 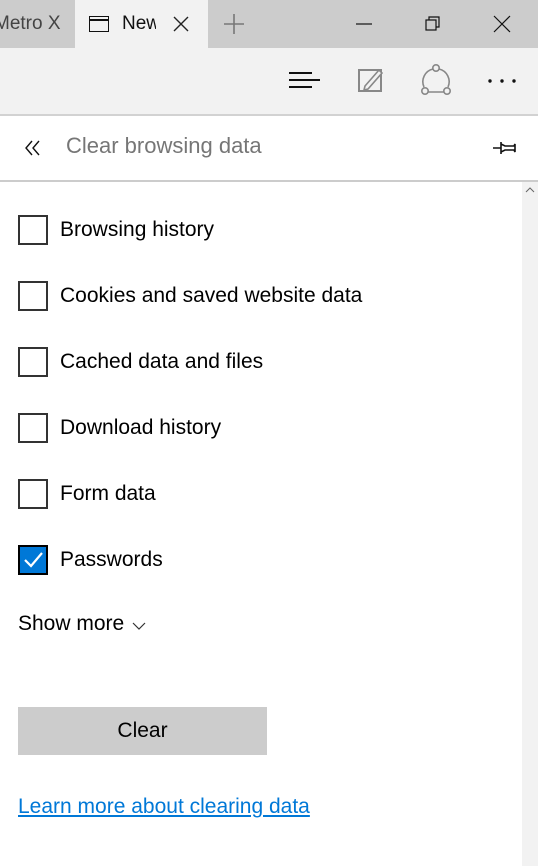 I want to click on plus-icon, so click(x=234, y=24).